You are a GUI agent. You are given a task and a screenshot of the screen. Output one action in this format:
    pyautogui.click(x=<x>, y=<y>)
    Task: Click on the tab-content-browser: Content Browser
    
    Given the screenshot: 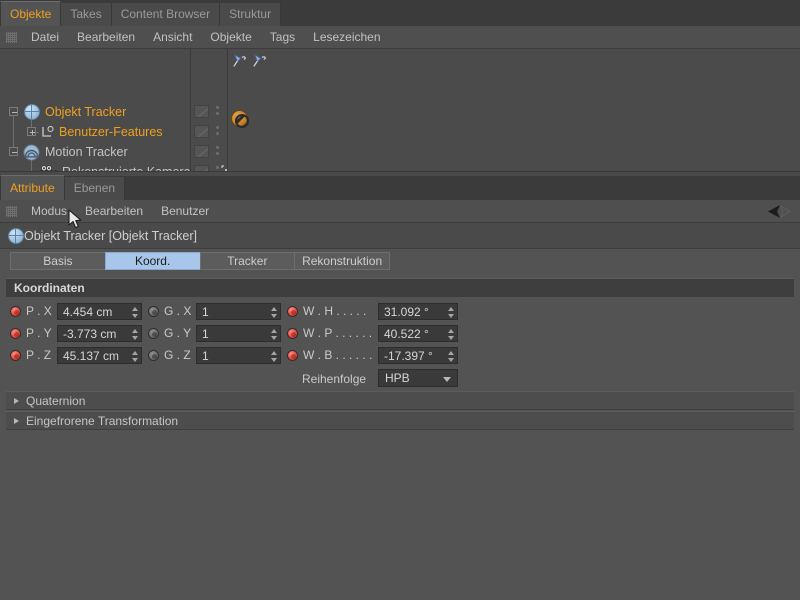 What is the action you would take?
    pyautogui.click(x=166, y=14)
    